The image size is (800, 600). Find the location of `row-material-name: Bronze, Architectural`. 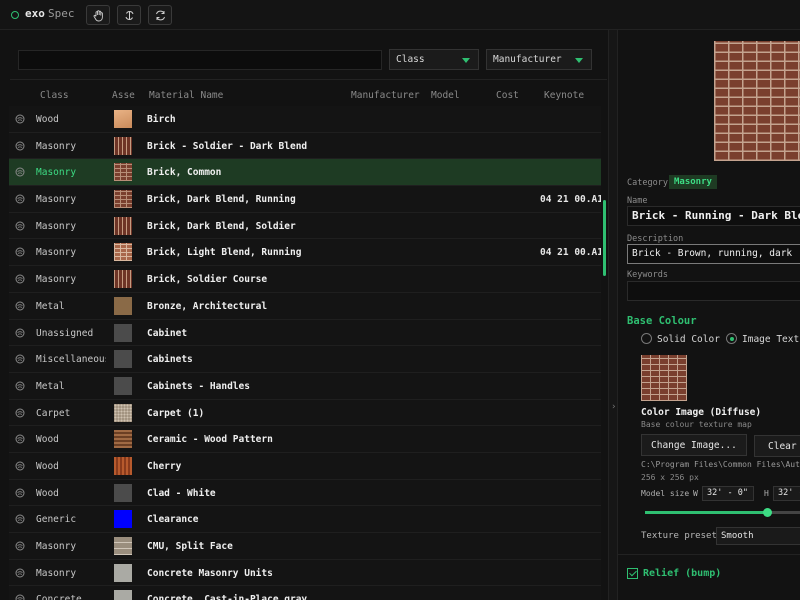

row-material-name: Bronze, Architectural is located at coordinates (207, 306).